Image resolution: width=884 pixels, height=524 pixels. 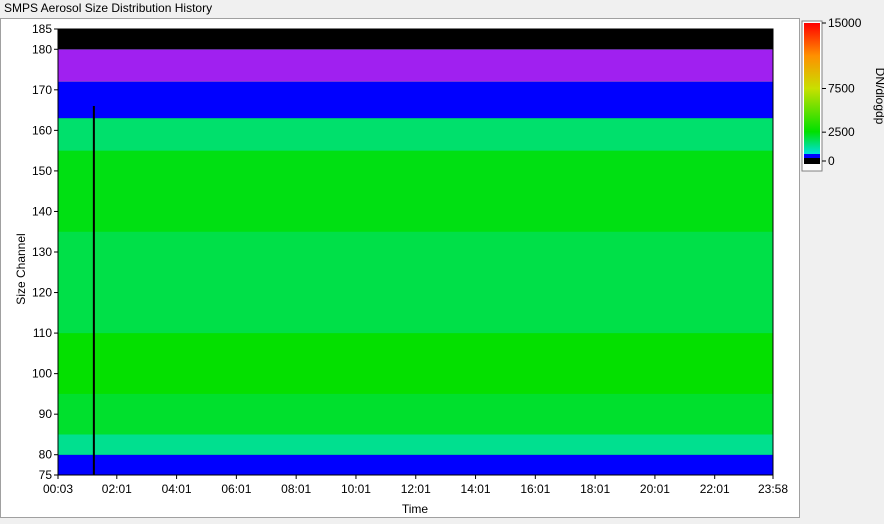 I want to click on chart-title: SMPS Aerosol Size Distribution History, so click(x=108, y=8).